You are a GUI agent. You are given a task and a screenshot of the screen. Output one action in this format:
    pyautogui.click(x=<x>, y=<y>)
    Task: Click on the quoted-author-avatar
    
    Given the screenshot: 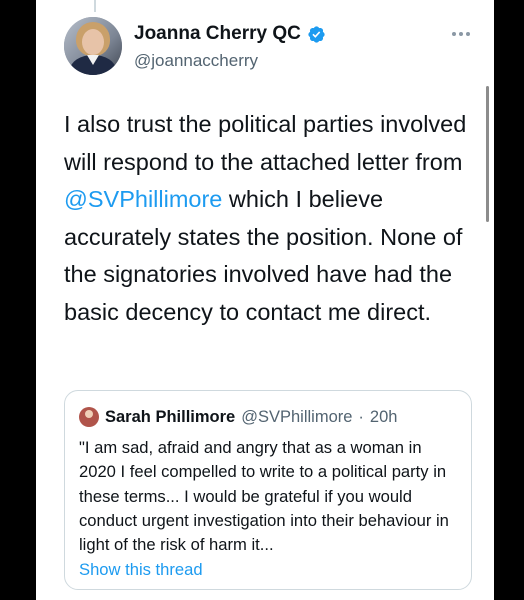 What is the action you would take?
    pyautogui.click(x=89, y=417)
    